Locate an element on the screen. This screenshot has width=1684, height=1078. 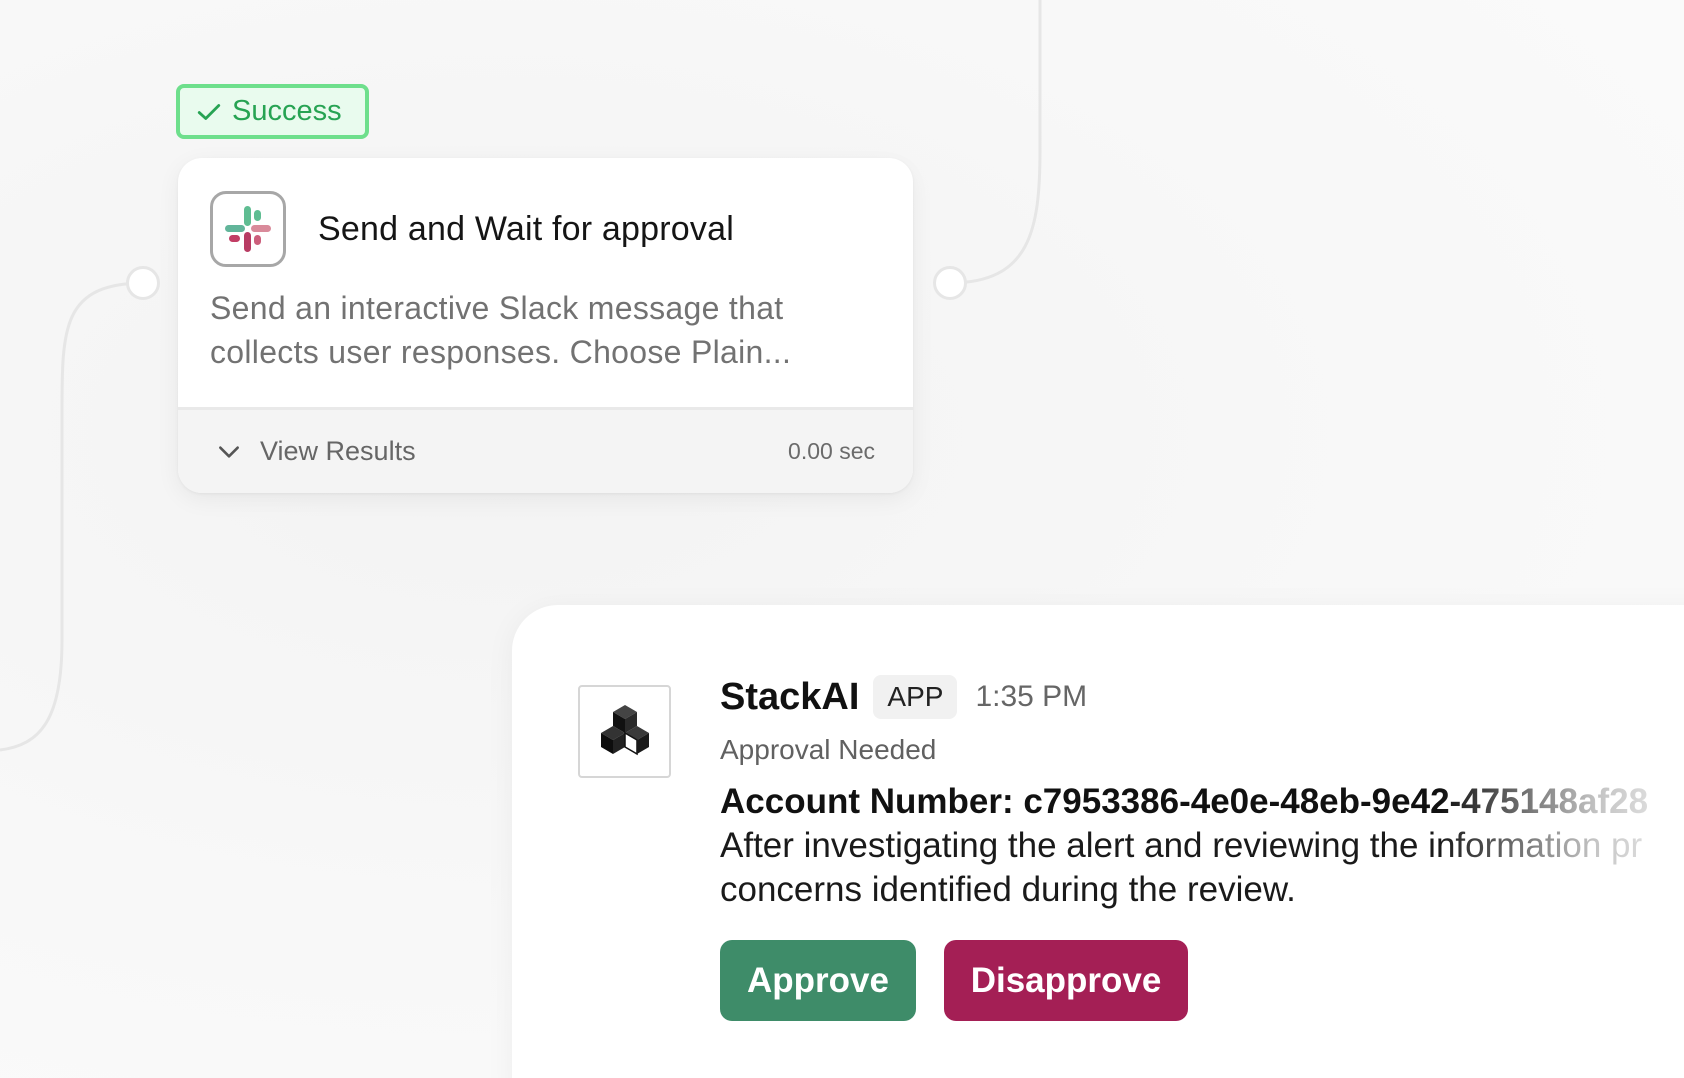
app-tag-badge: APP is located at coordinates (915, 697).